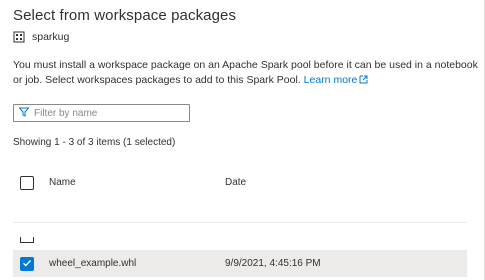 The width and height of the screenshot is (485, 280). What do you see at coordinates (362, 80) in the screenshot?
I see `external-link-icon` at bounding box center [362, 80].